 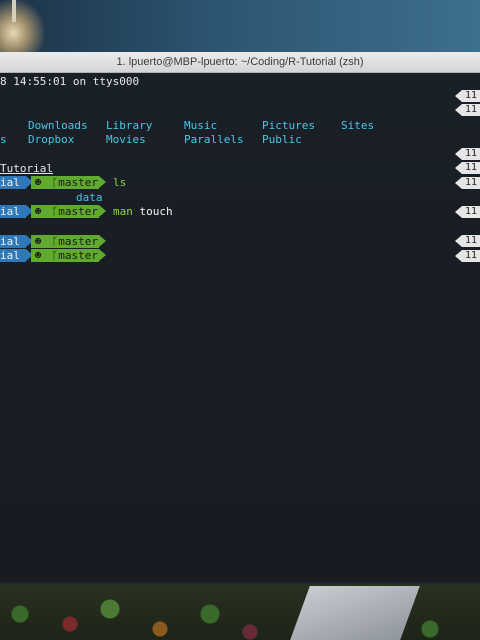 What do you see at coordinates (240, 27) in the screenshot?
I see `desktop-wallpaper-top` at bounding box center [240, 27].